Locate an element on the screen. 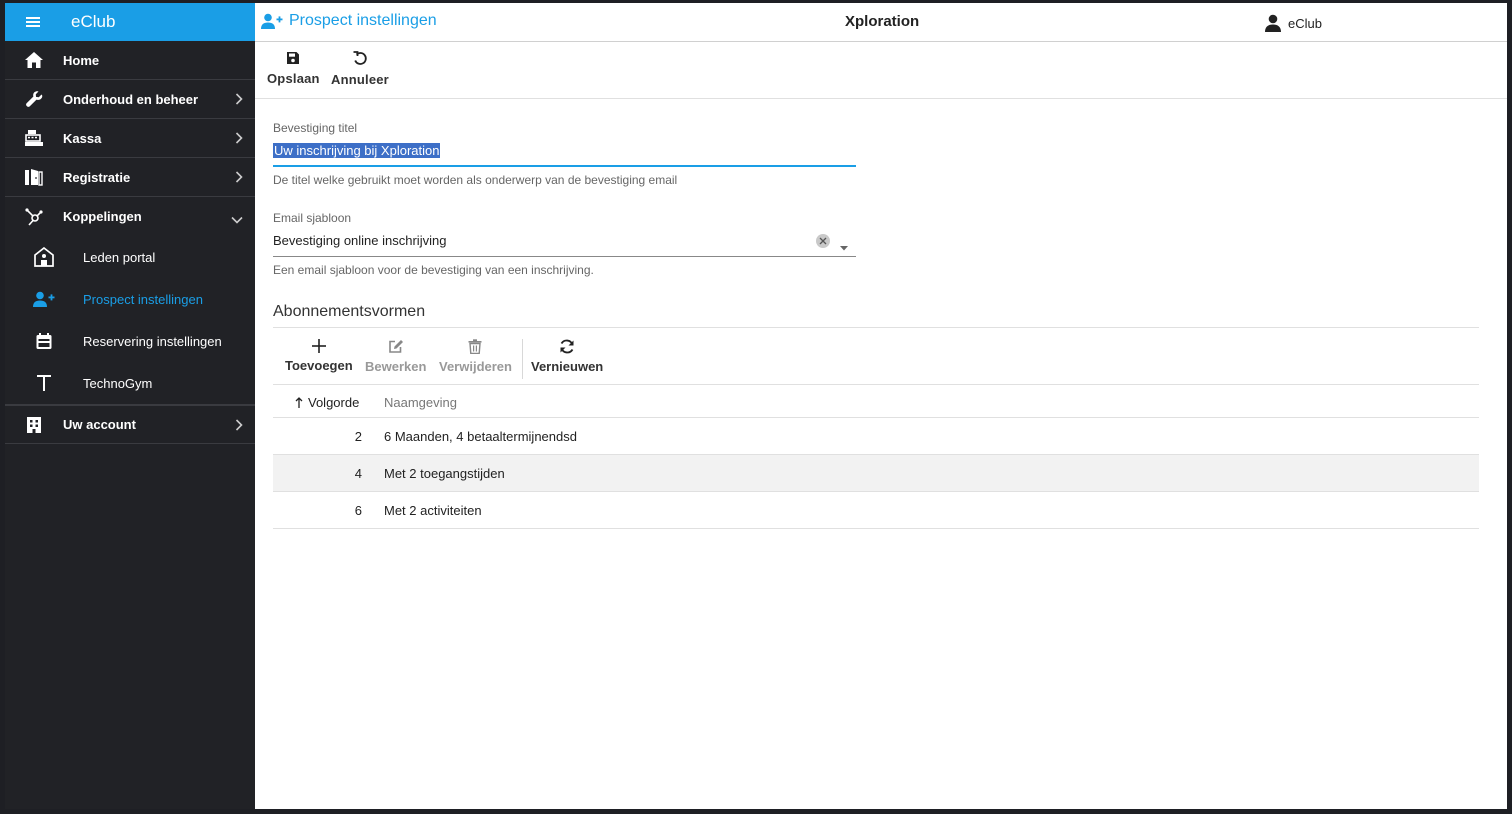 Image resolution: width=1512 pixels, height=814 pixels. title-input: Uw inschrijving bij Xploration is located at coordinates (564, 155).